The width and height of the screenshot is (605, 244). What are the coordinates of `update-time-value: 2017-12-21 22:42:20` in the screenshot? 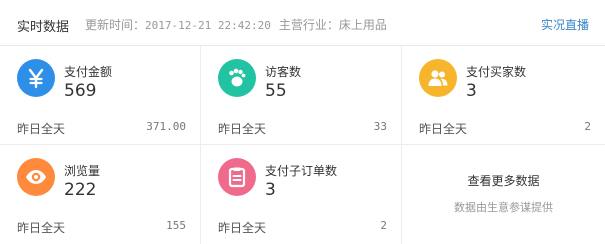 It's located at (208, 25).